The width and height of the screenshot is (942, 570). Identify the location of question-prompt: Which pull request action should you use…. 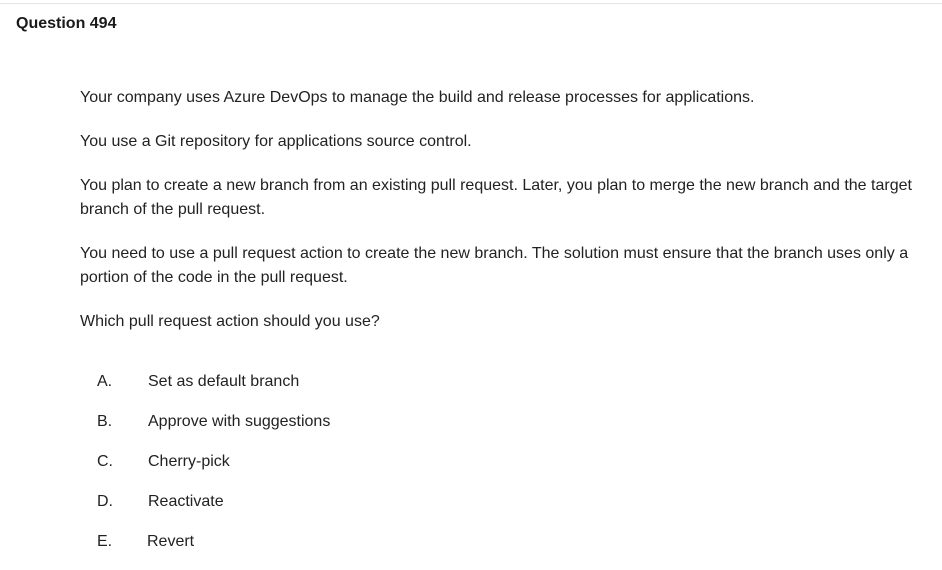
(230, 321).